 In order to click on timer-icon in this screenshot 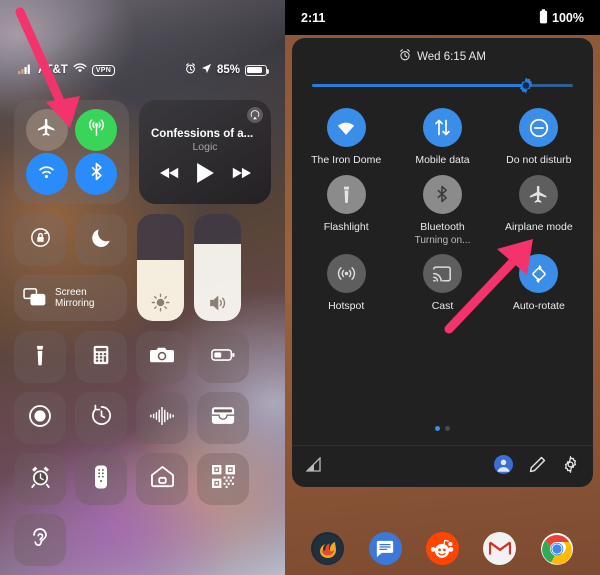, I will do `click(101, 418)`.